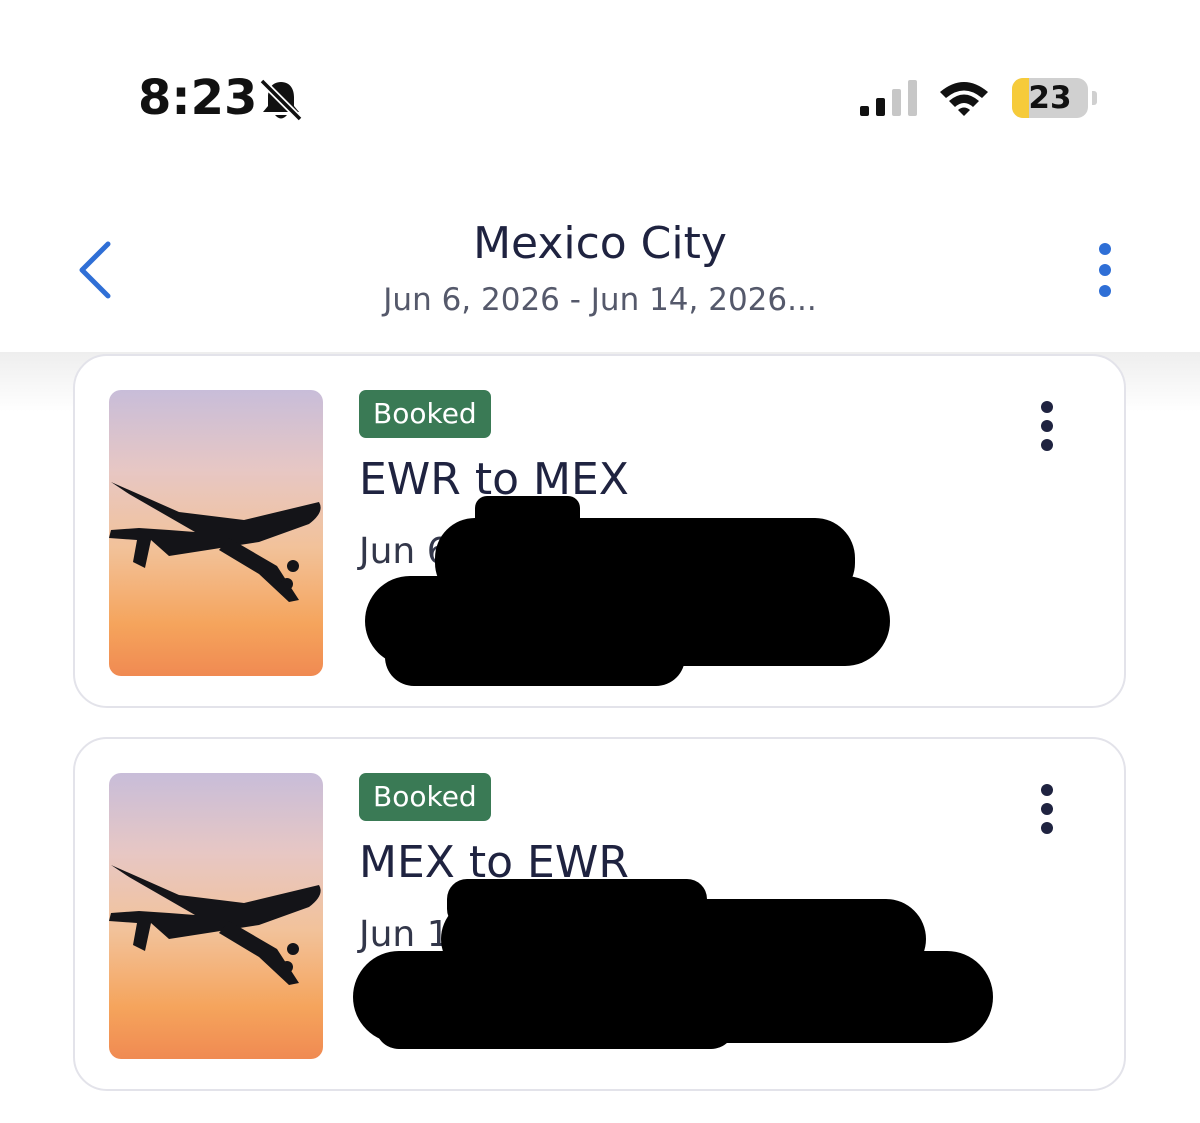 Image resolution: width=1200 pixels, height=1123 pixels. Describe the element at coordinates (888, 98) in the screenshot. I see `cellular-signal-icon` at that location.